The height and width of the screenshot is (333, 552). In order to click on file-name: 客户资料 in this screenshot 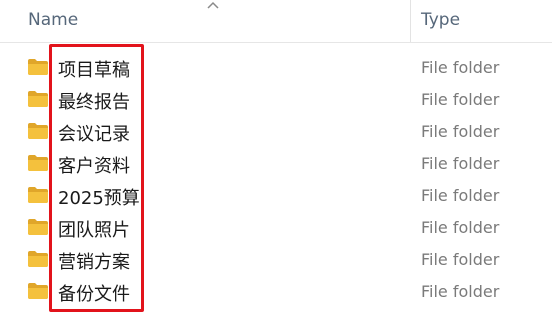, I will do `click(94, 166)`.